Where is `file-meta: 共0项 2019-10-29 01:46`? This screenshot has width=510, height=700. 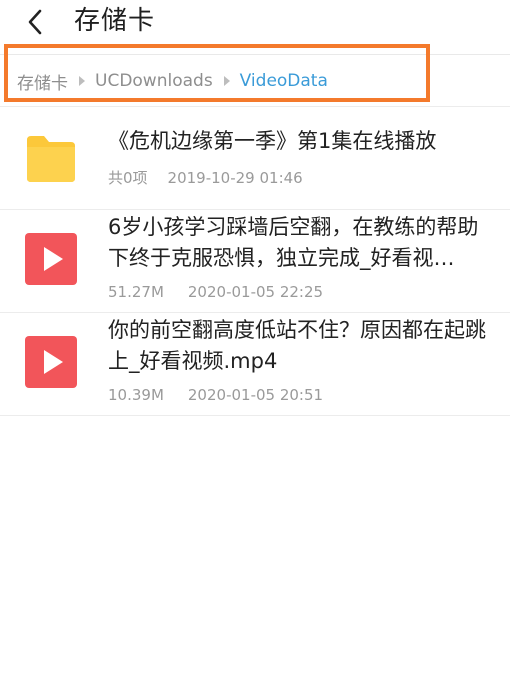
file-meta: 共0项 2019-10-29 01:46 is located at coordinates (205, 178).